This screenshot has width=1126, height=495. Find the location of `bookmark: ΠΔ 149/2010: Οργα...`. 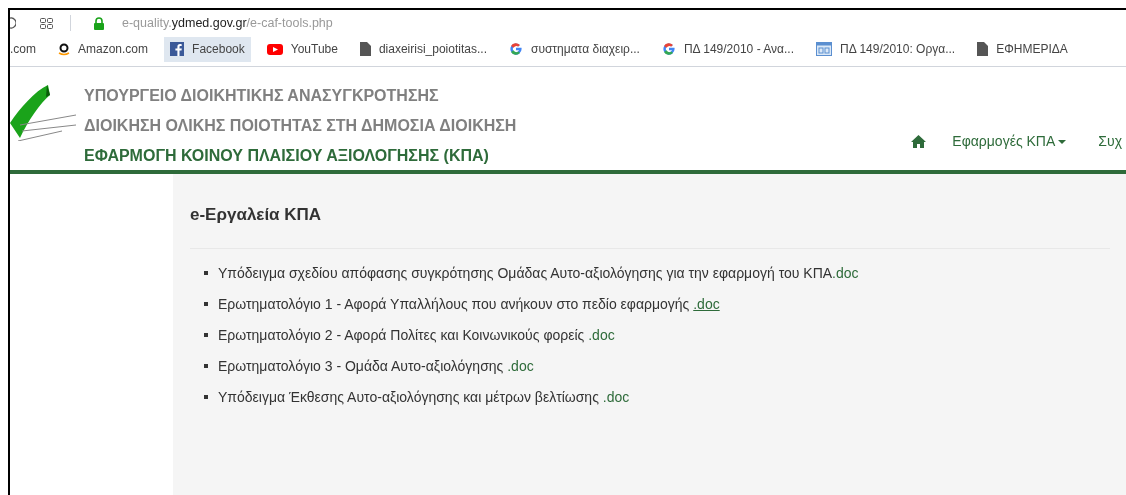

bookmark: ΠΔ 149/2010: Οργα... is located at coordinates (886, 49).